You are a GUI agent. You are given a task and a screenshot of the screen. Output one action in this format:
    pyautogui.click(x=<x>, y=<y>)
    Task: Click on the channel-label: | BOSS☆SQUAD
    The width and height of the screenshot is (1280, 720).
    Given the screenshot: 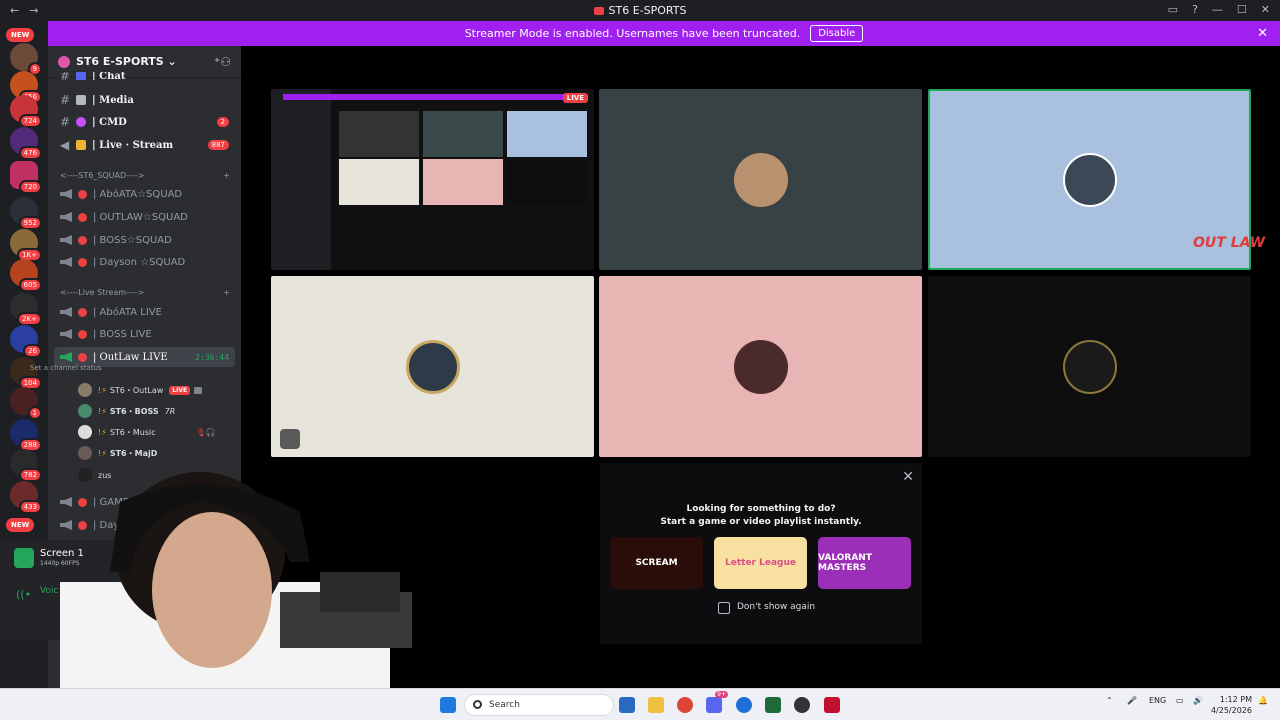 What is the action you would take?
    pyautogui.click(x=132, y=240)
    